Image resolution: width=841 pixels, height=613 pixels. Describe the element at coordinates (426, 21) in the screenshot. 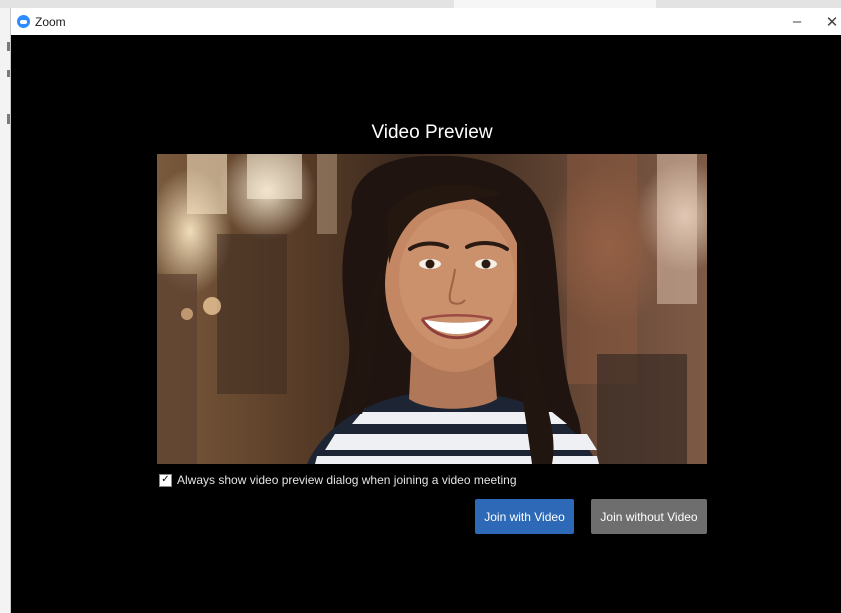

I see `title-bar: Zoom – ✕` at that location.